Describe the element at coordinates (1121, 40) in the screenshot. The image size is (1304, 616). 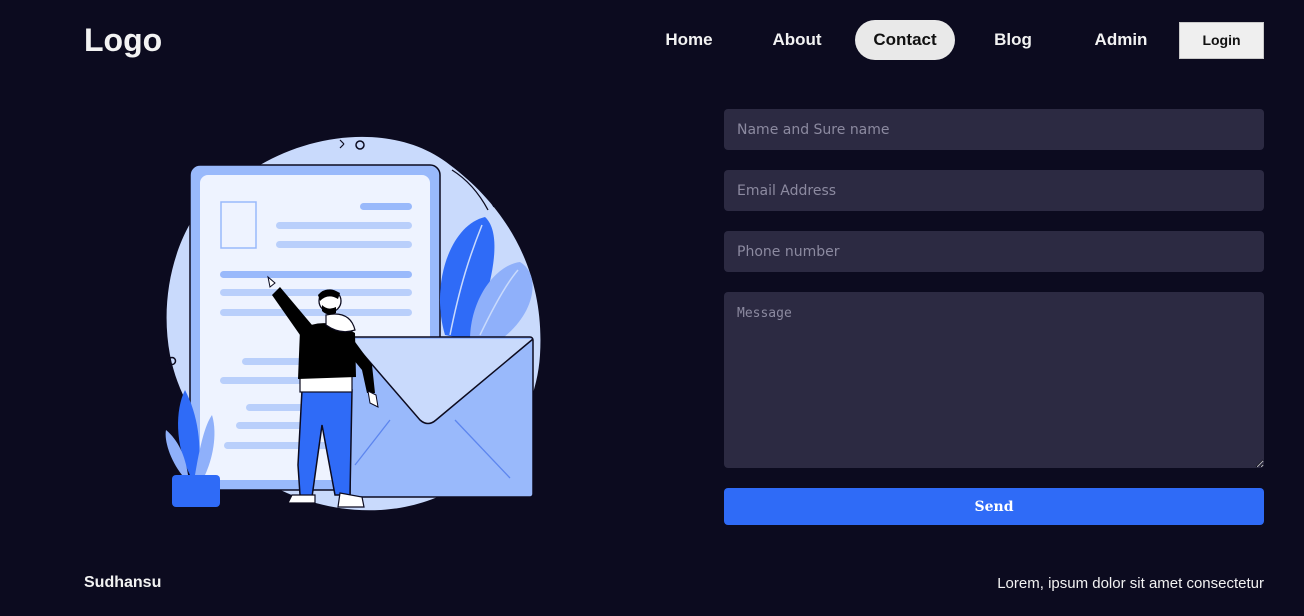
I see `nav-admin: Admin` at that location.